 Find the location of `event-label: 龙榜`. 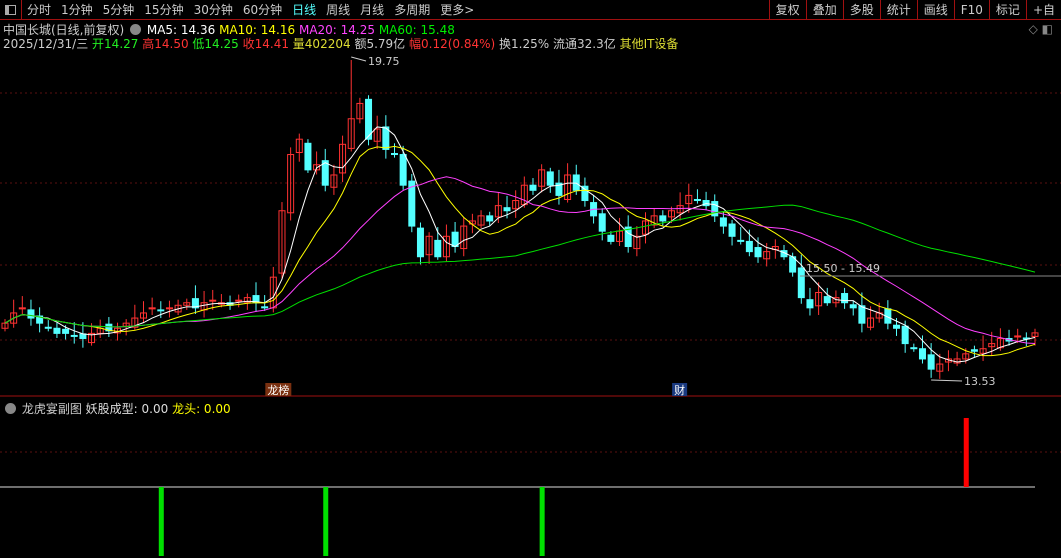

event-label: 龙榜 is located at coordinates (278, 390).